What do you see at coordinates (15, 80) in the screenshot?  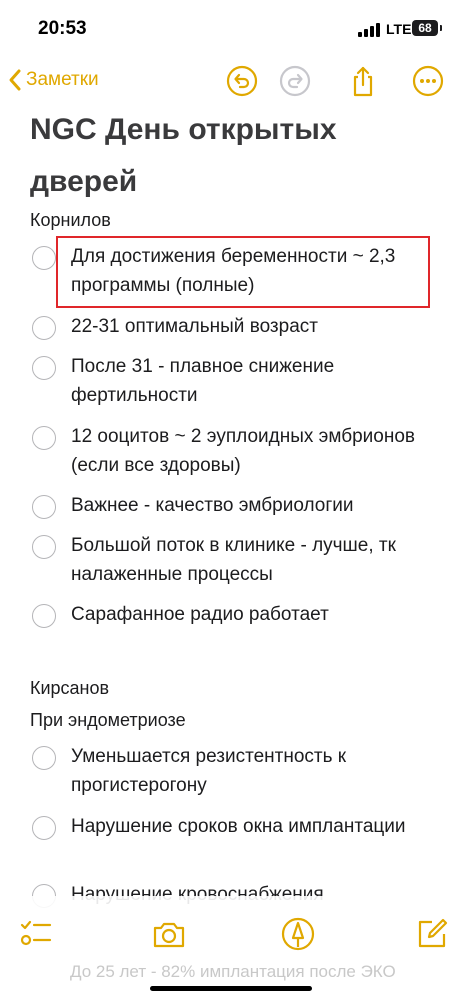 I see `chevron-left-icon` at bounding box center [15, 80].